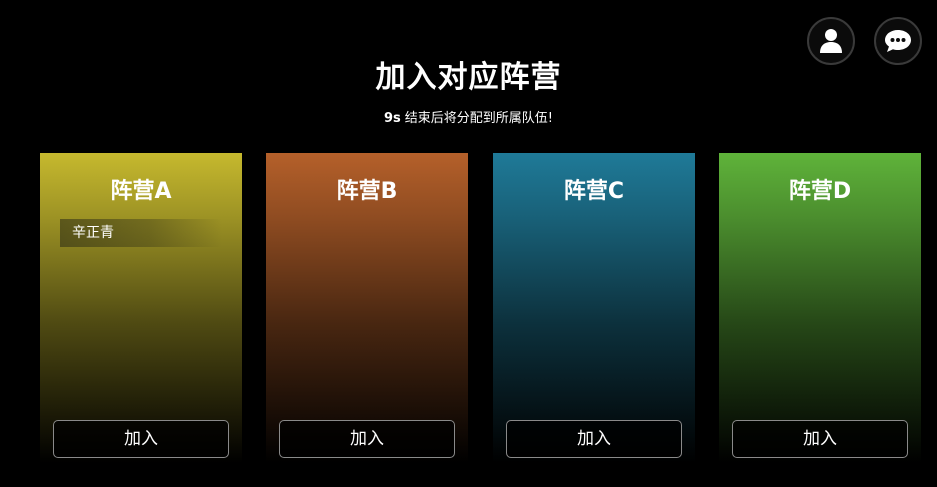  I want to click on camp-name: 阵营B, so click(367, 191).